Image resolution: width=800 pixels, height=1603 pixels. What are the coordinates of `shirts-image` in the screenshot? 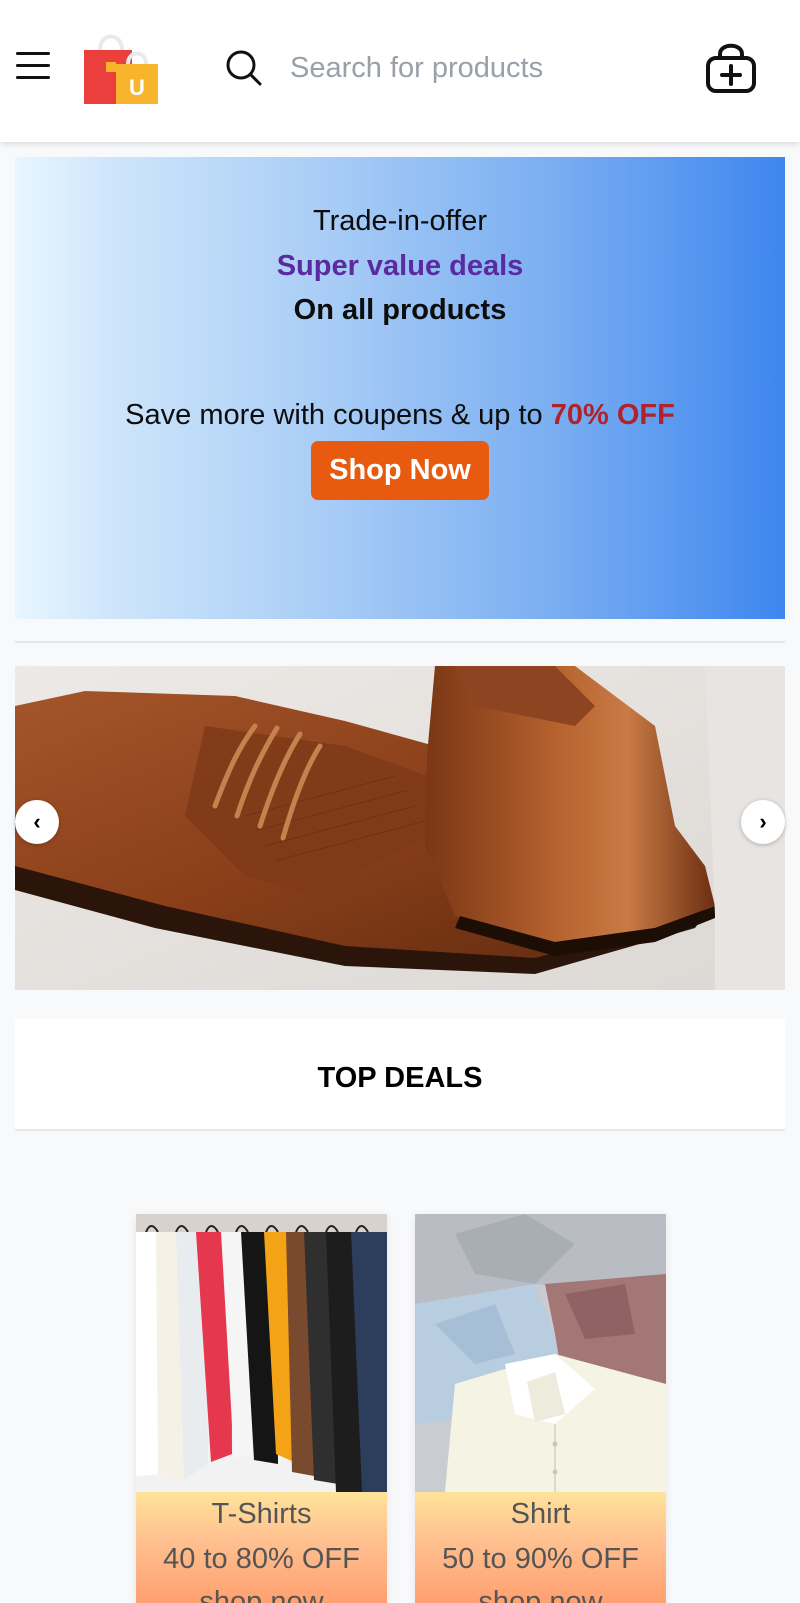 It's located at (540, 1353).